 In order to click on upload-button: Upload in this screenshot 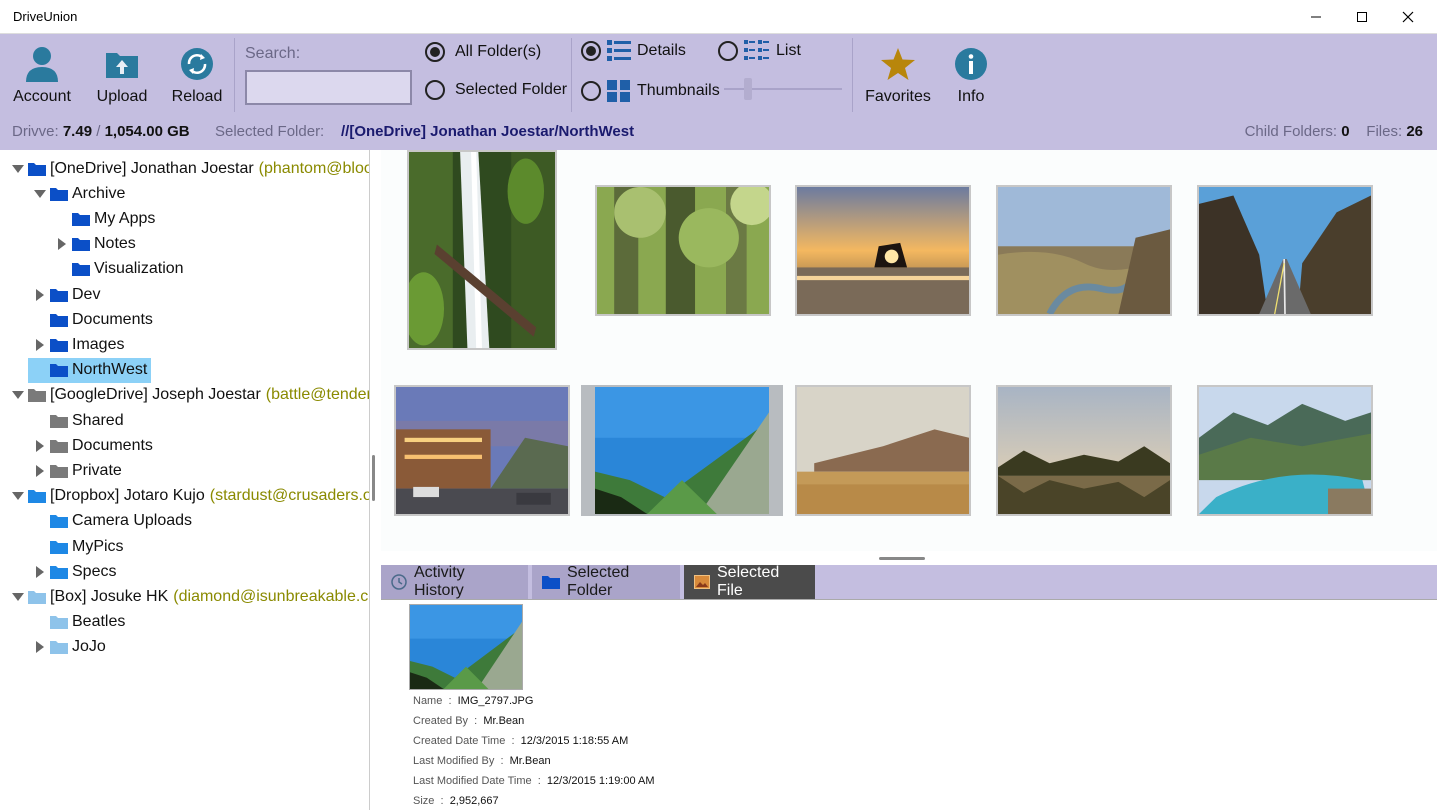, I will do `click(122, 75)`.